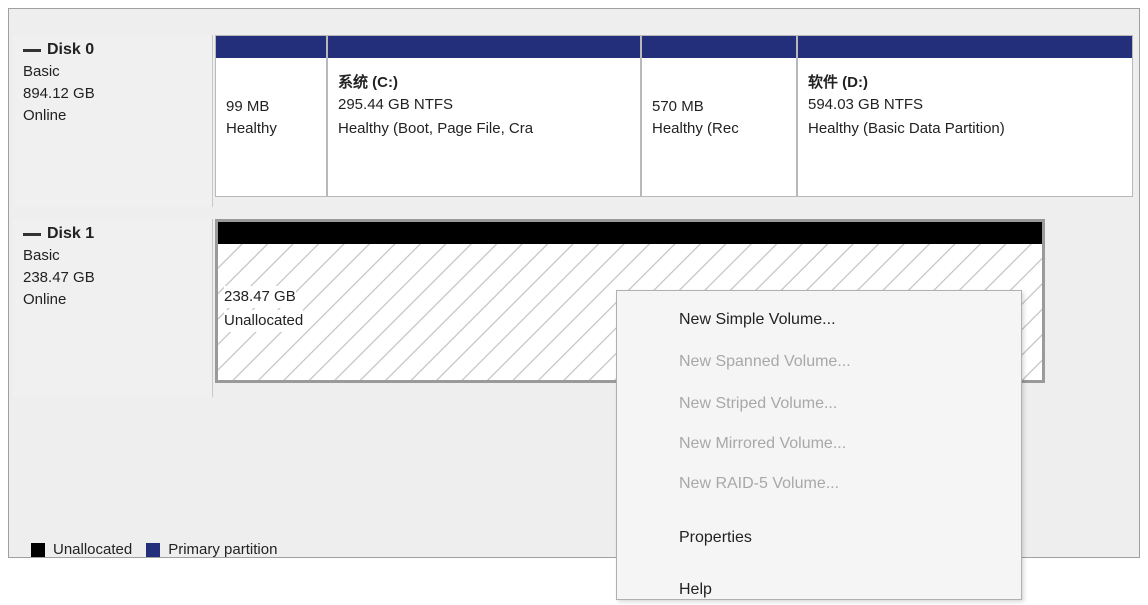  Describe the element at coordinates (112, 50) in the screenshot. I see `disk-0-name-row: Disk 0` at that location.